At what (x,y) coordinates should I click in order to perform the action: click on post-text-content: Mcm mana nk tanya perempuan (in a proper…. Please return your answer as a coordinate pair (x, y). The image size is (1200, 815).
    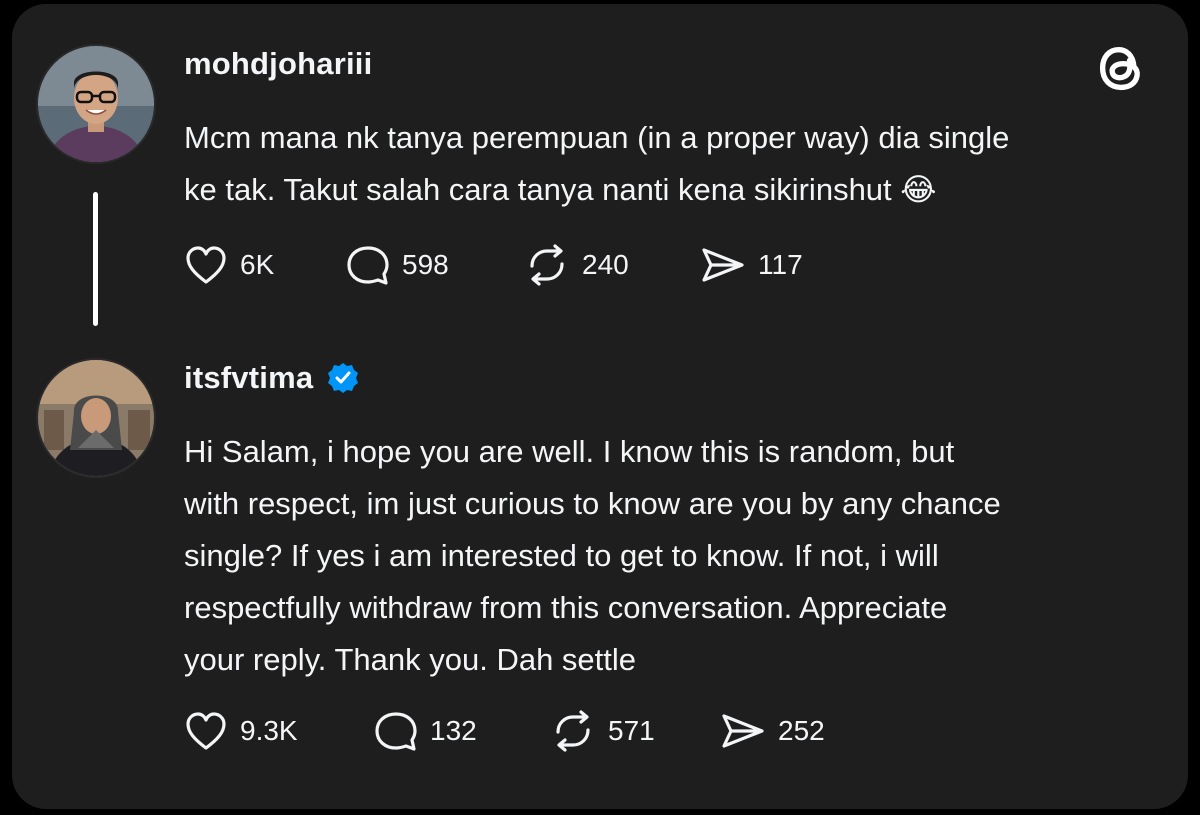
    Looking at the image, I should click on (597, 163).